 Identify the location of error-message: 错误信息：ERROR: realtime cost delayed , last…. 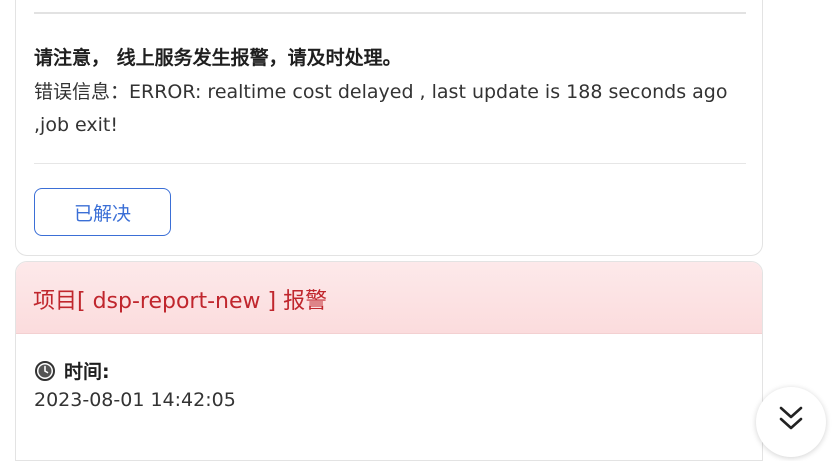
(381, 108).